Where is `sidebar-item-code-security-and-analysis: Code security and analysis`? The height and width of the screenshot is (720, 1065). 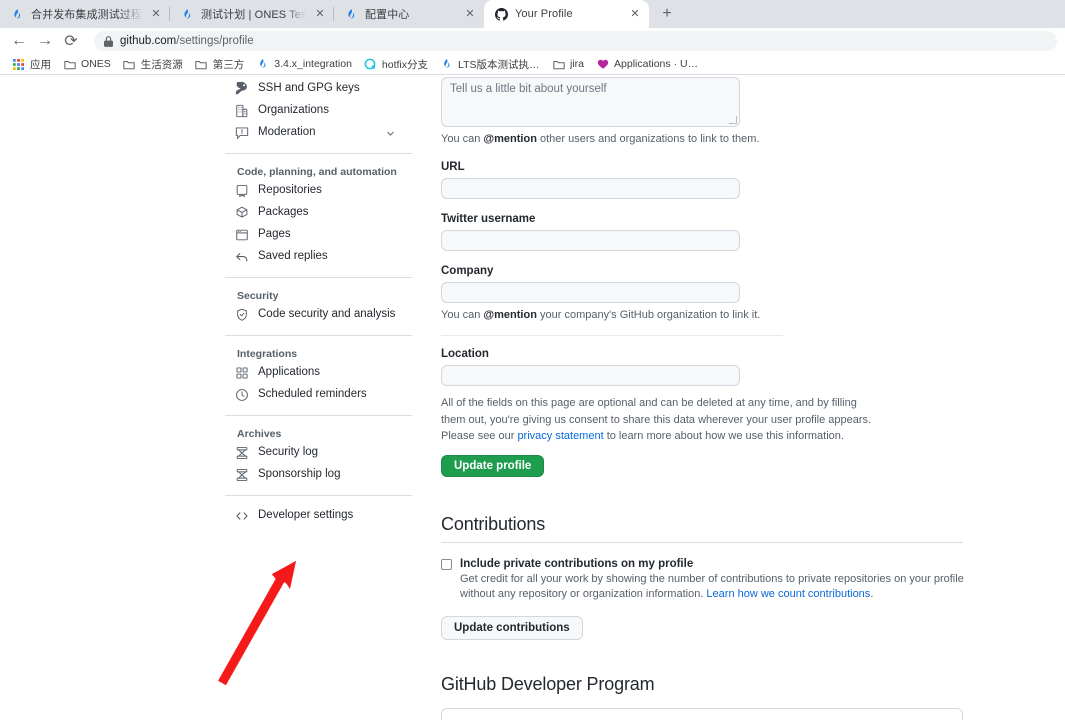
sidebar-item-code-security-and-analysis: Code security and analysis is located at coordinates (318, 315).